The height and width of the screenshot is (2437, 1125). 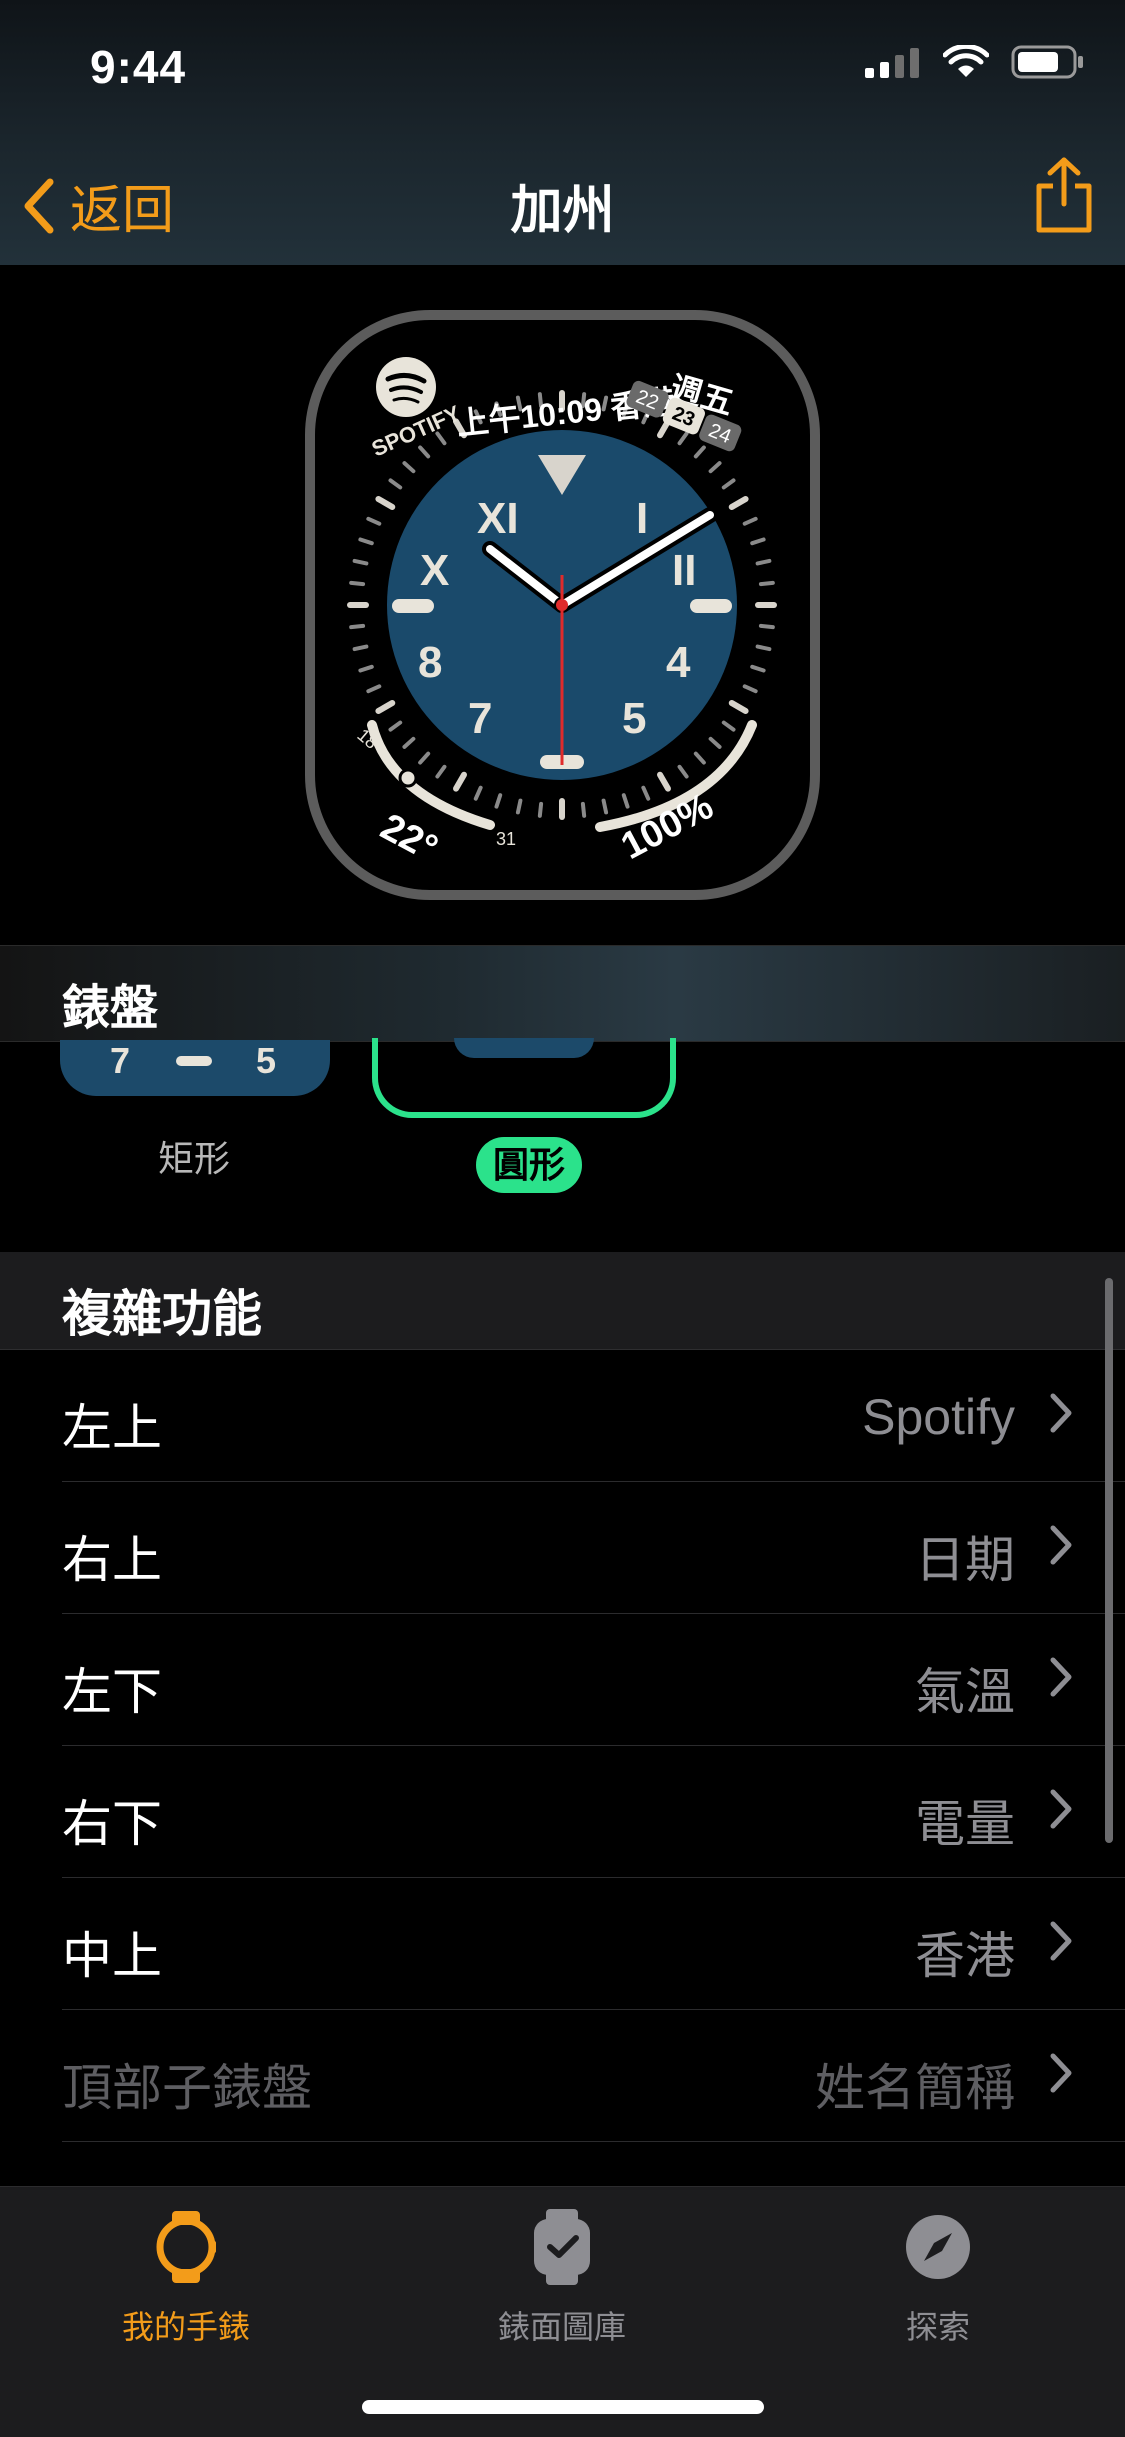 I want to click on share-button, so click(x=1064, y=198).